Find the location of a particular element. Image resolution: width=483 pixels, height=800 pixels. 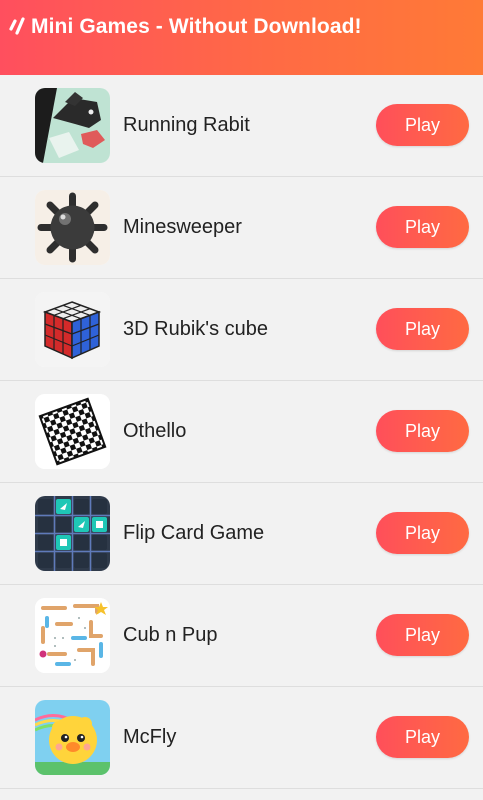

list-item: Othello Play is located at coordinates (241, 432).